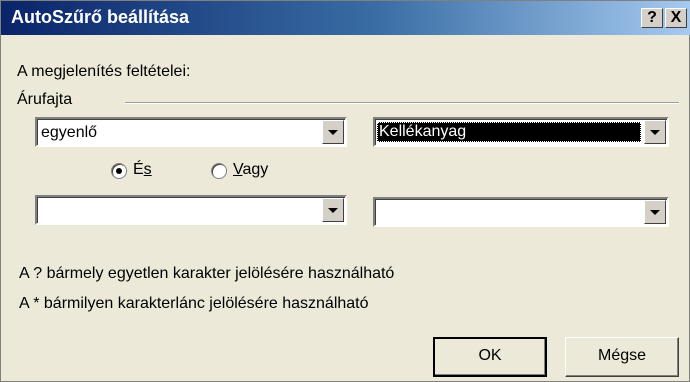  I want to click on or-radio-label: Vagy, so click(250, 170).